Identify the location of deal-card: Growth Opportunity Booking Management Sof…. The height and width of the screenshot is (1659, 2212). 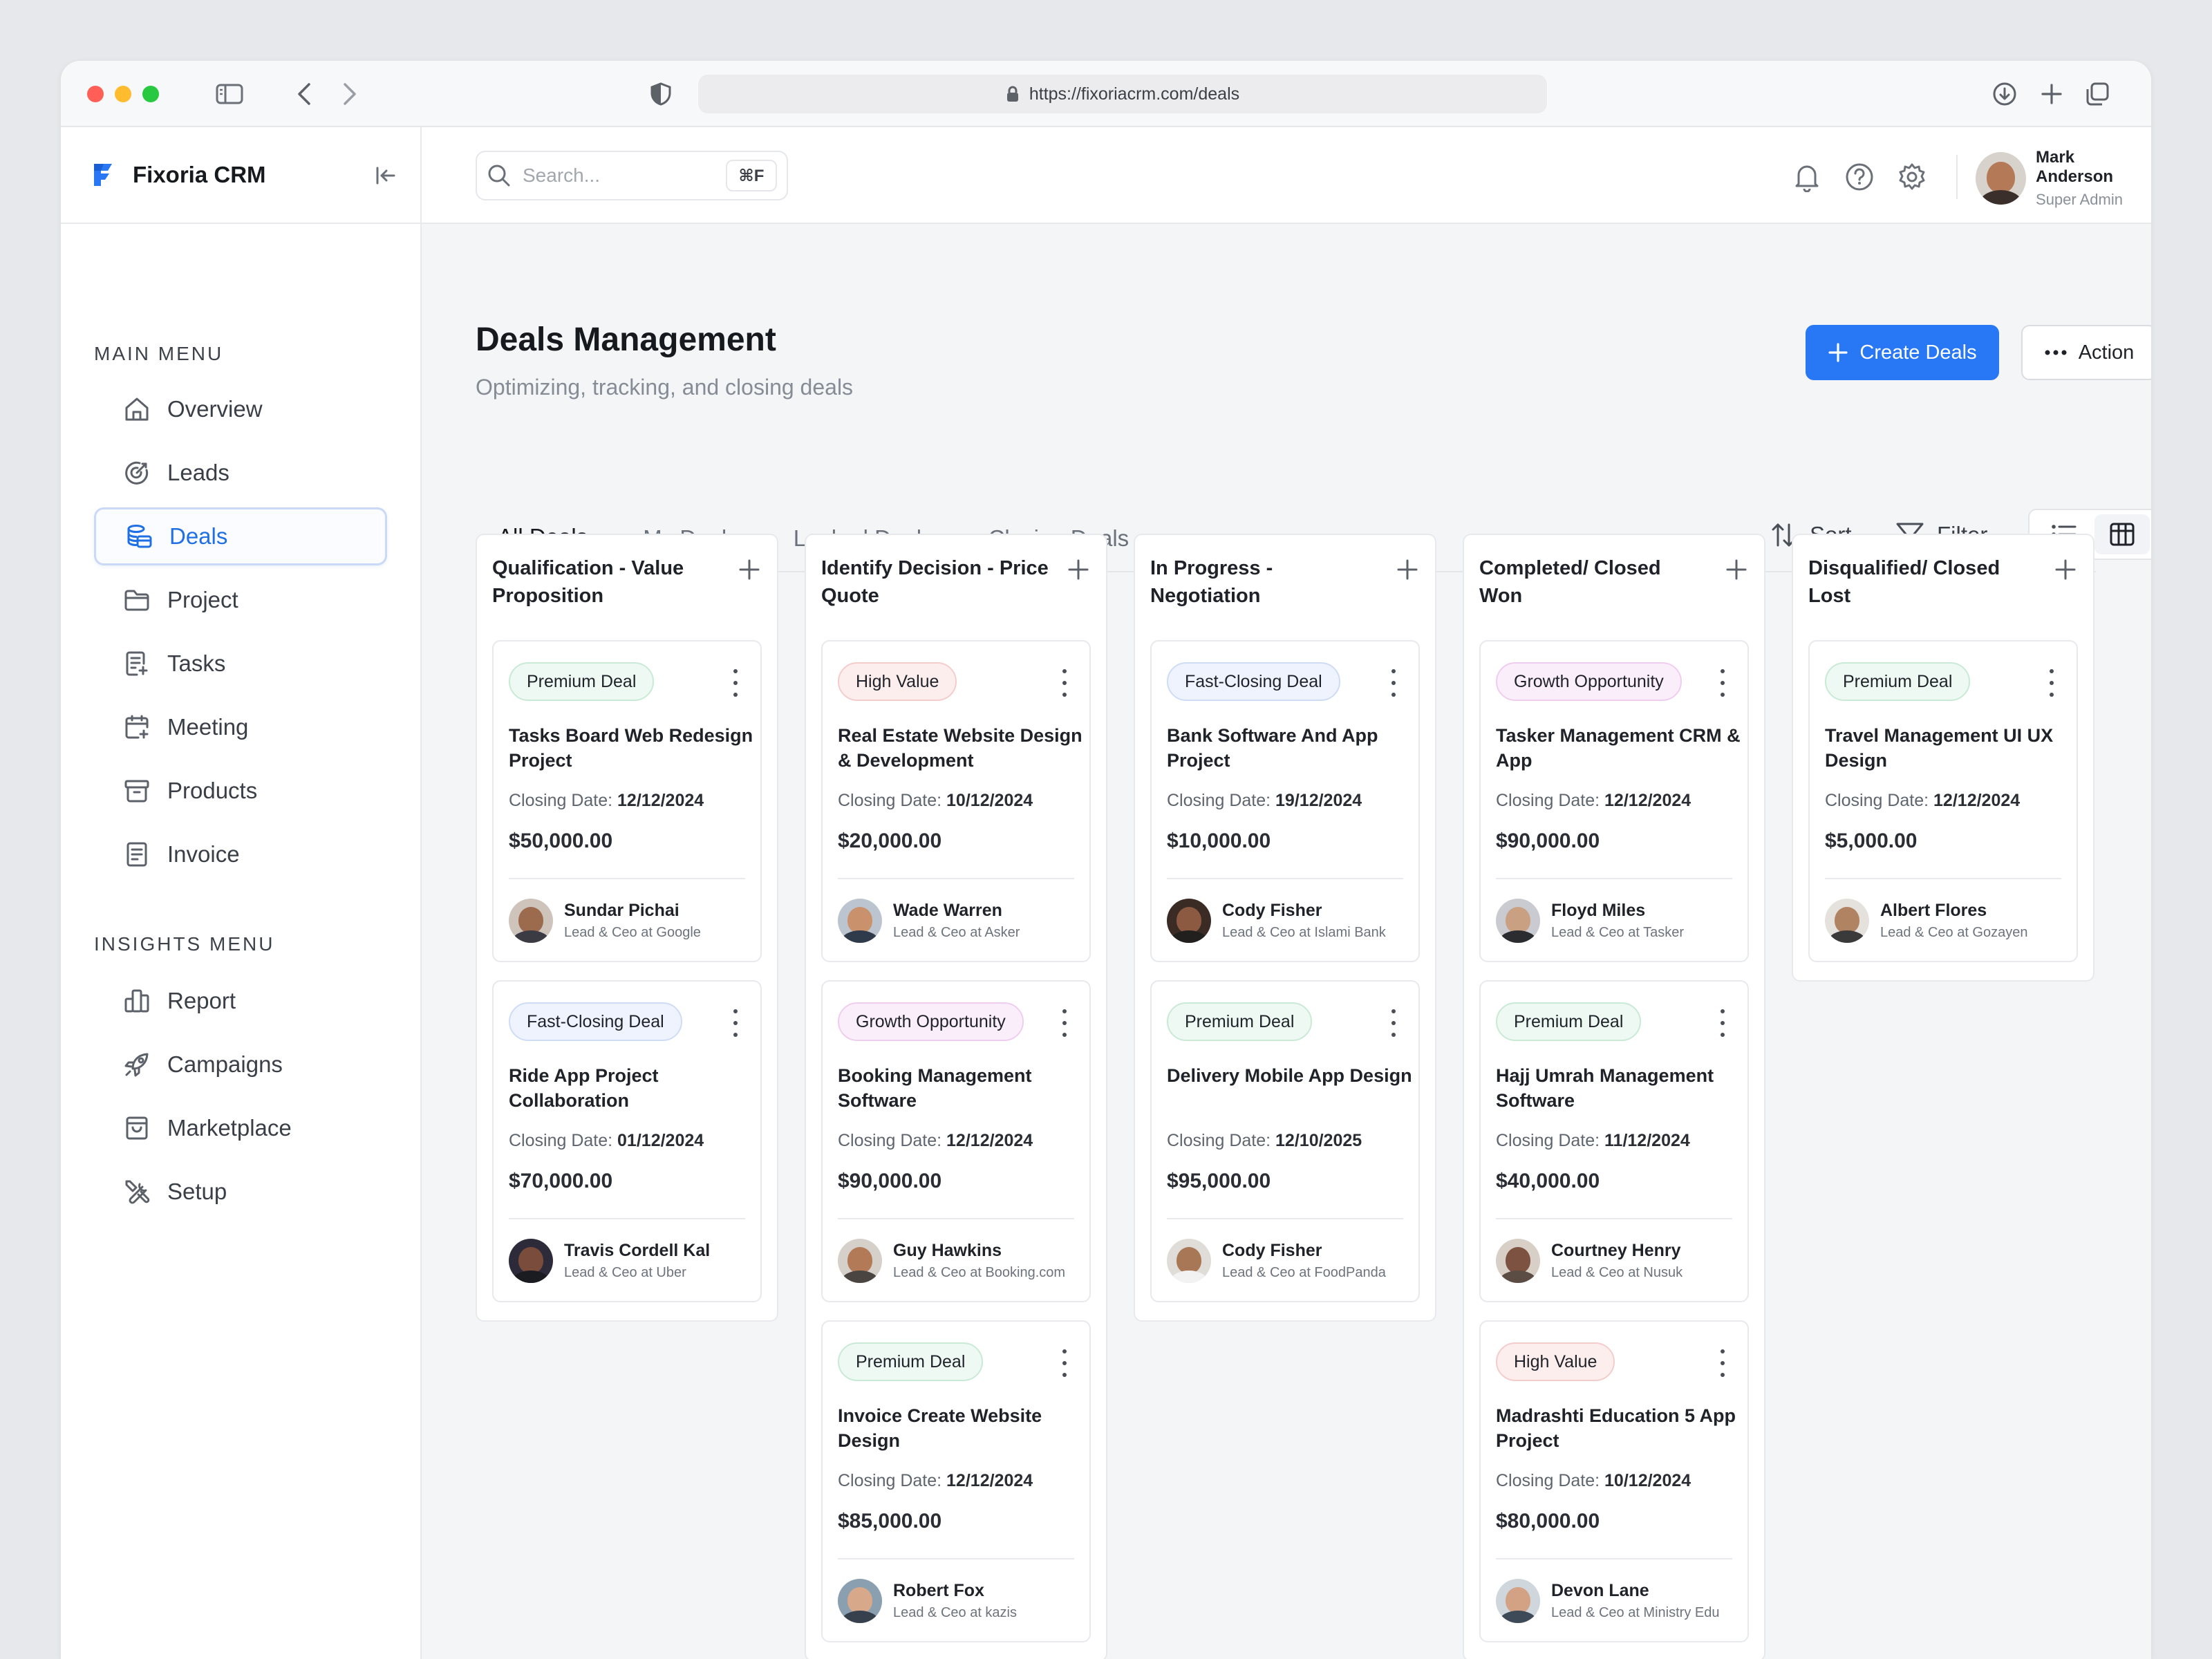
(956, 1141).